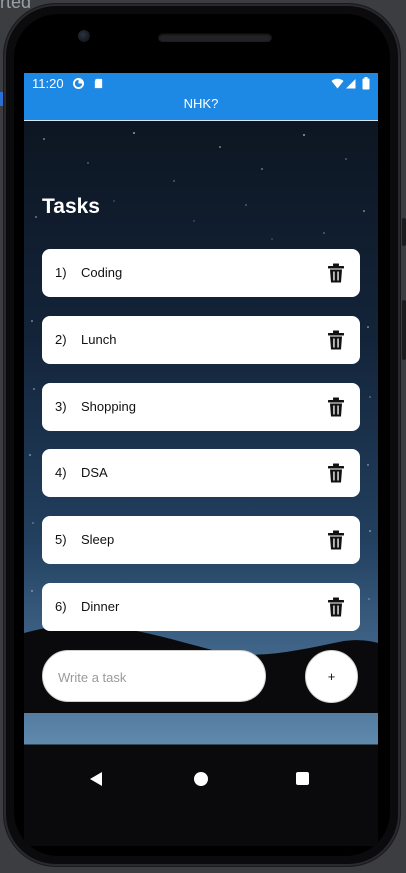  I want to click on task-text: Lunch, so click(99, 339).